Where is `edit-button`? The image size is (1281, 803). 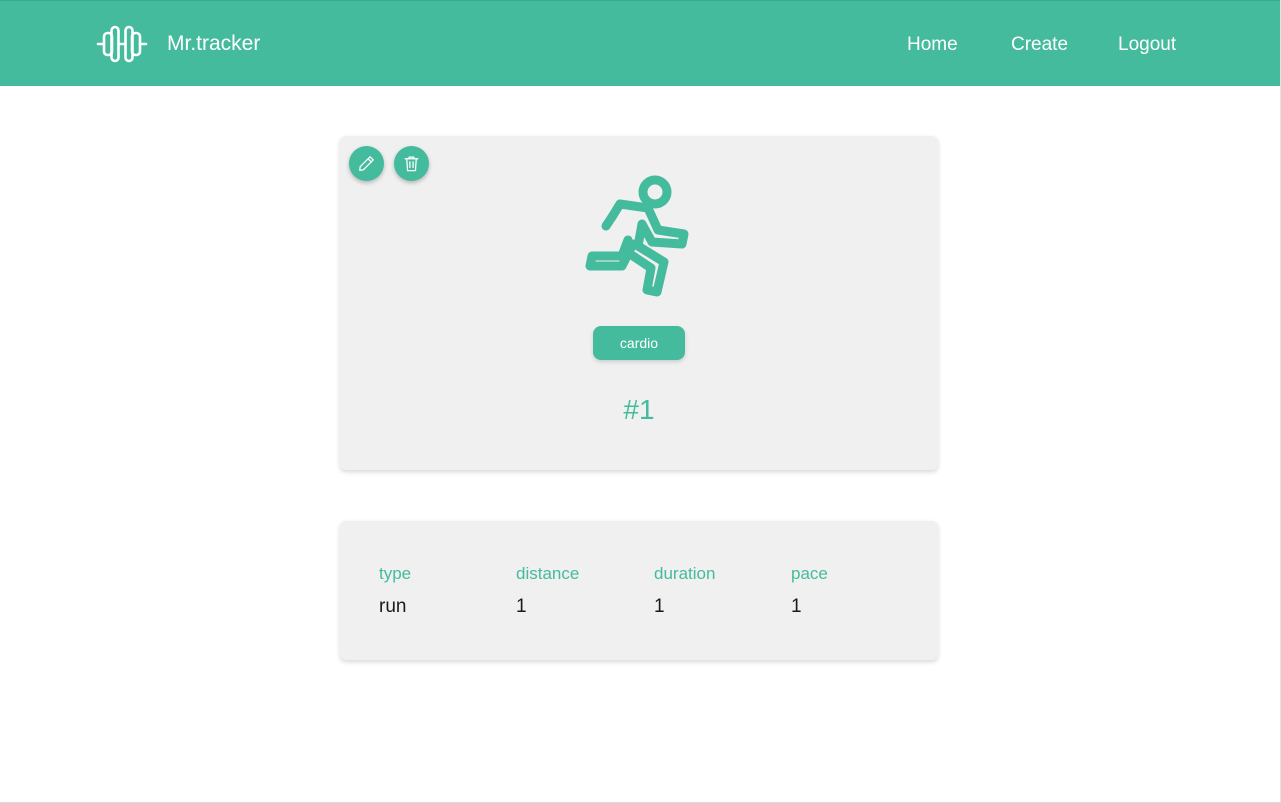 edit-button is located at coordinates (366, 163).